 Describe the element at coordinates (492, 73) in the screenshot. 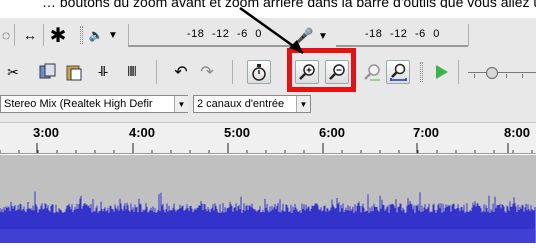

I see `speed-slider-thumb` at that location.